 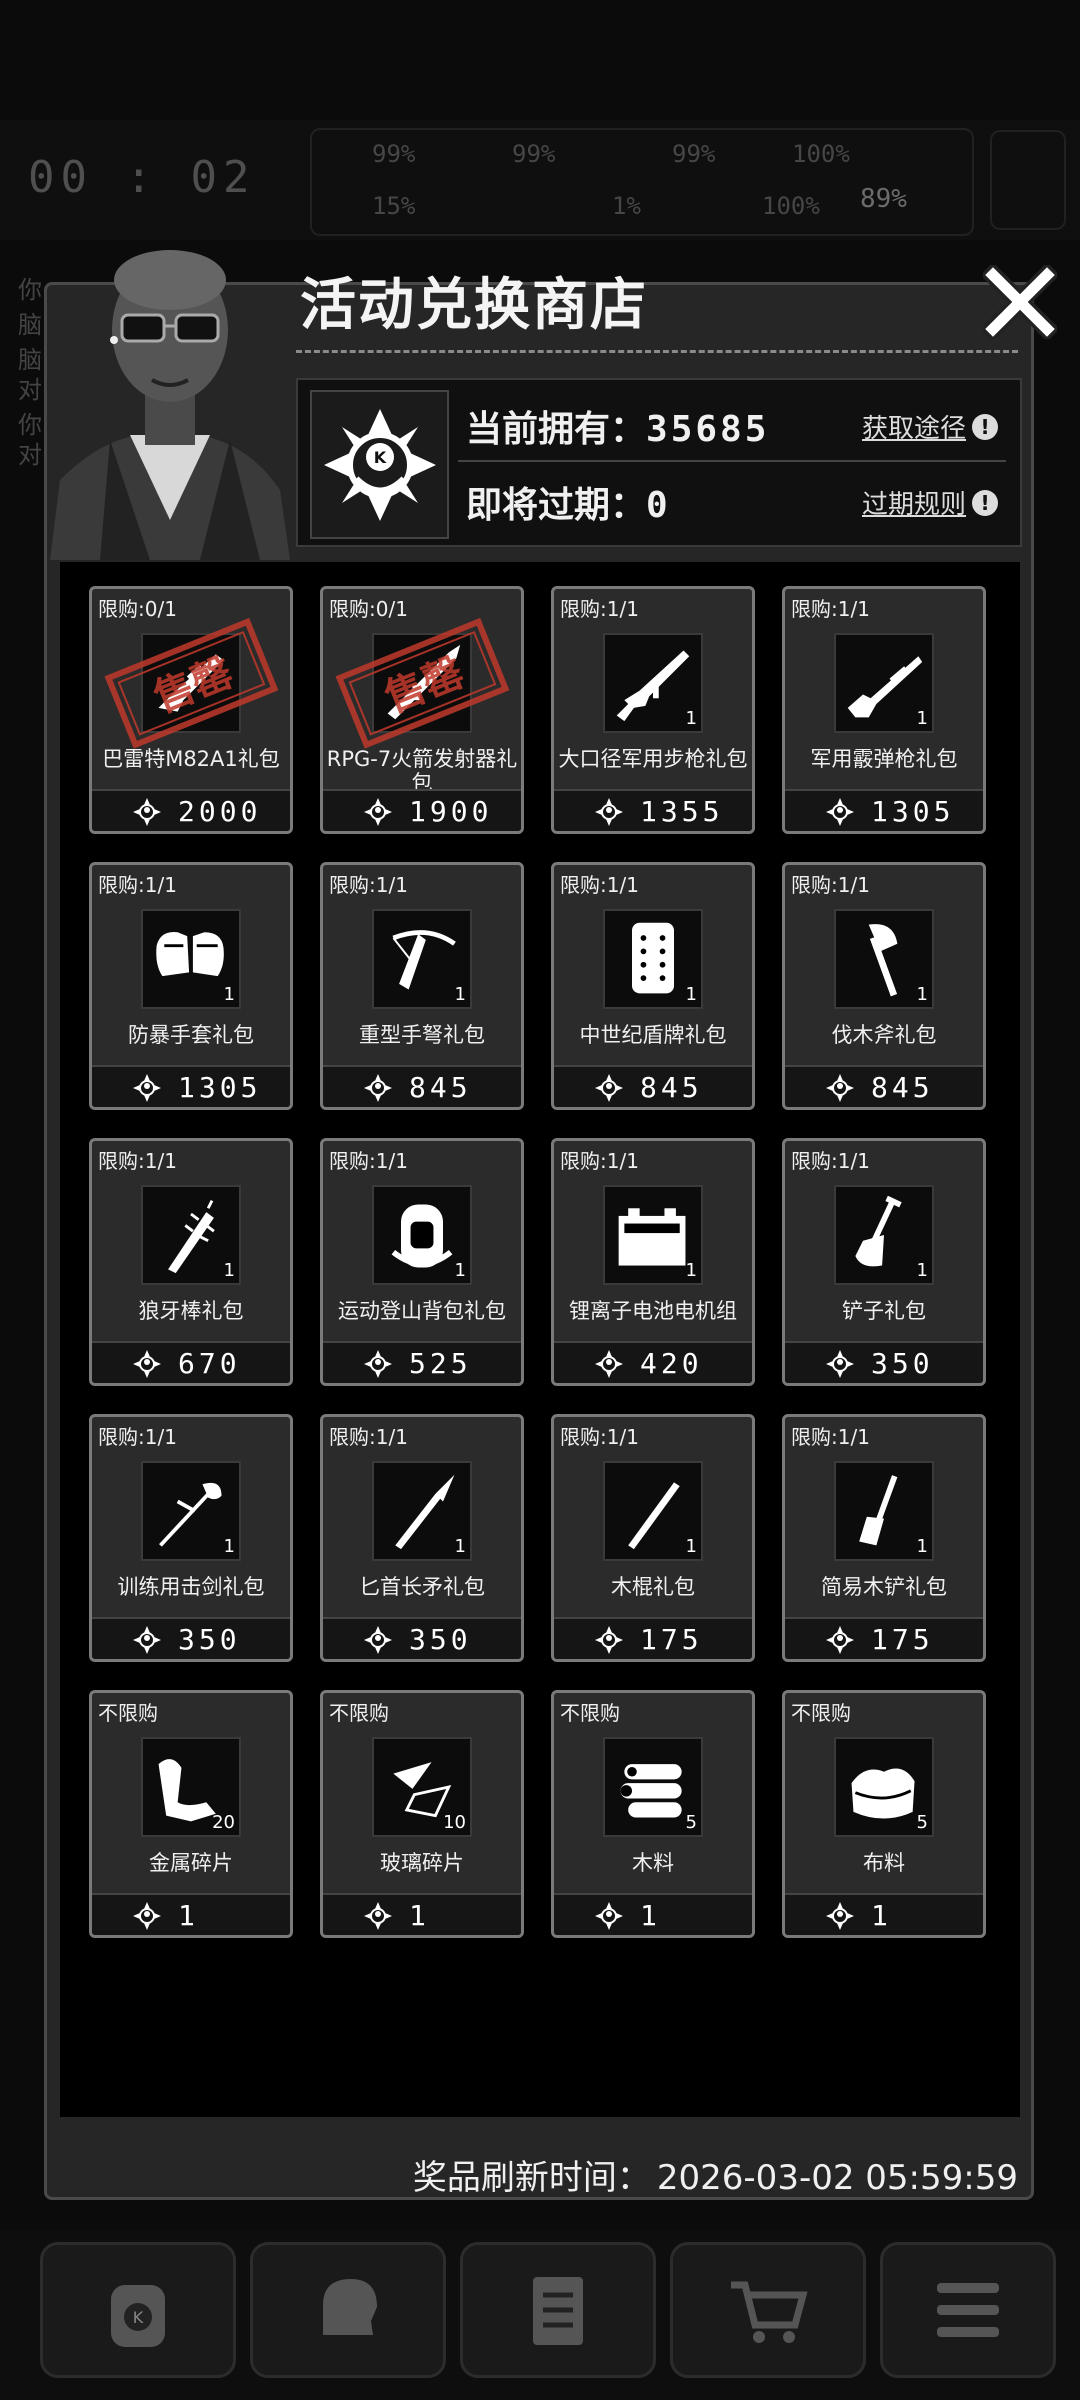 I want to click on cloth-icon, so click(x=883, y=1793).